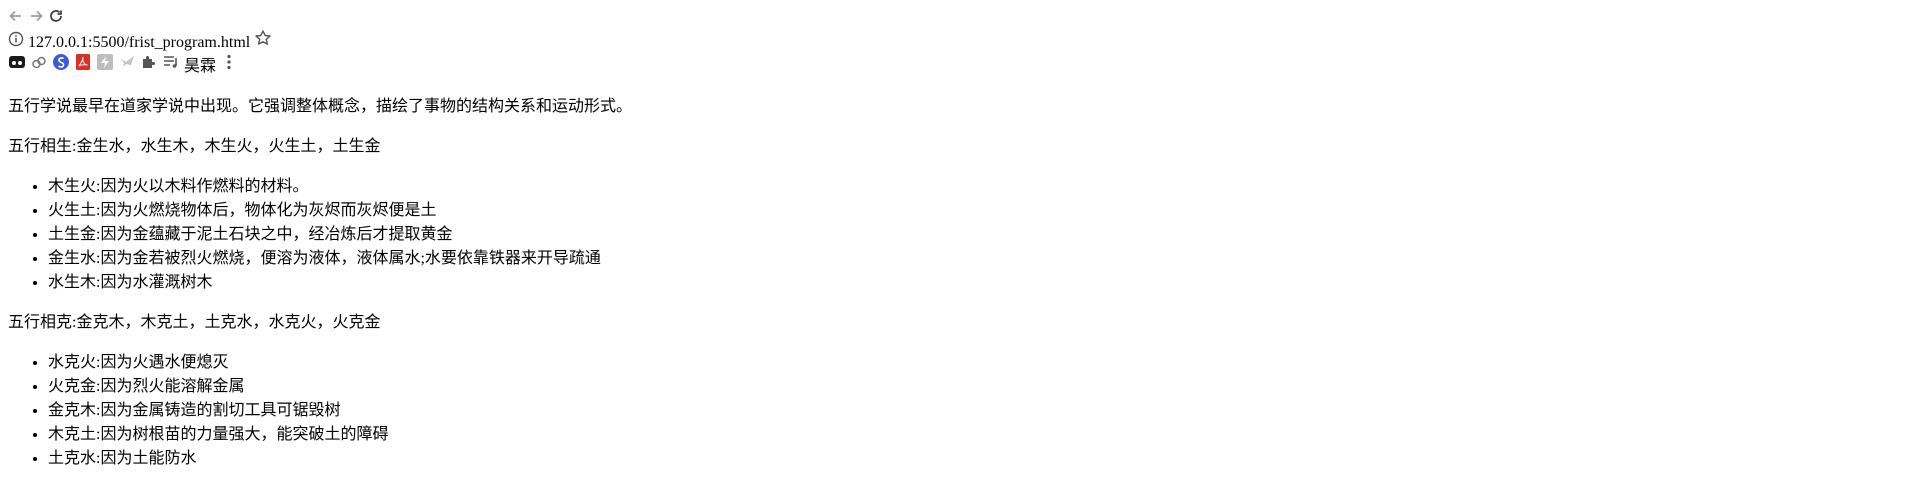 Image resolution: width=1920 pixels, height=497 pixels. Describe the element at coordinates (320, 106) in the screenshot. I see `intro-paragraph: 五行学说最早在道家学说中出现。它强调整体概念，描绘了事物的结构关系和运动形式。` at that location.